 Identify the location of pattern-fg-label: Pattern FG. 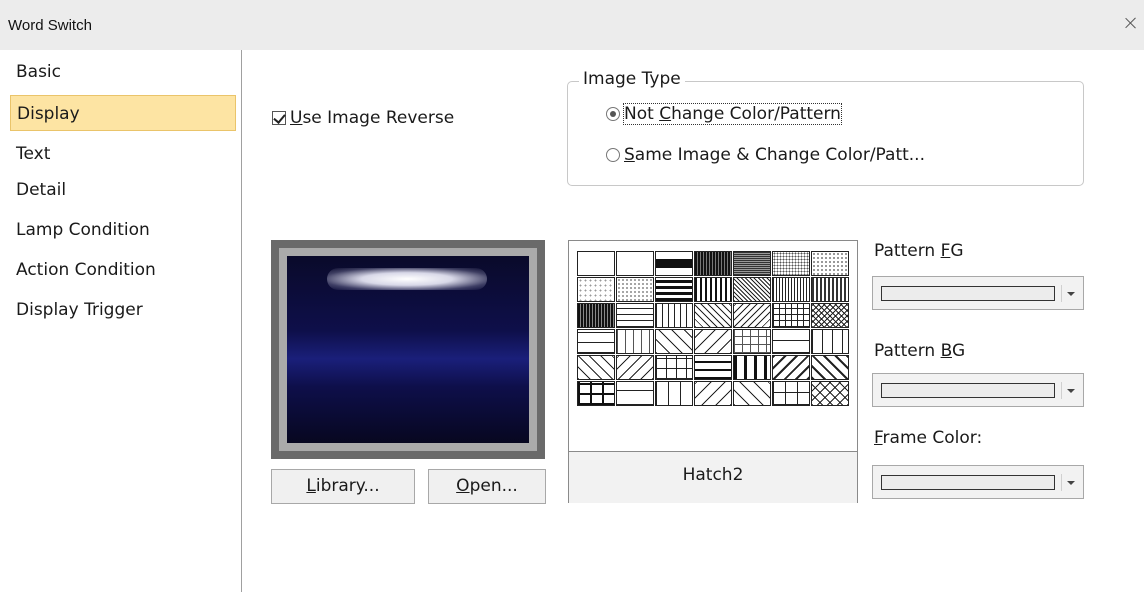
(919, 251).